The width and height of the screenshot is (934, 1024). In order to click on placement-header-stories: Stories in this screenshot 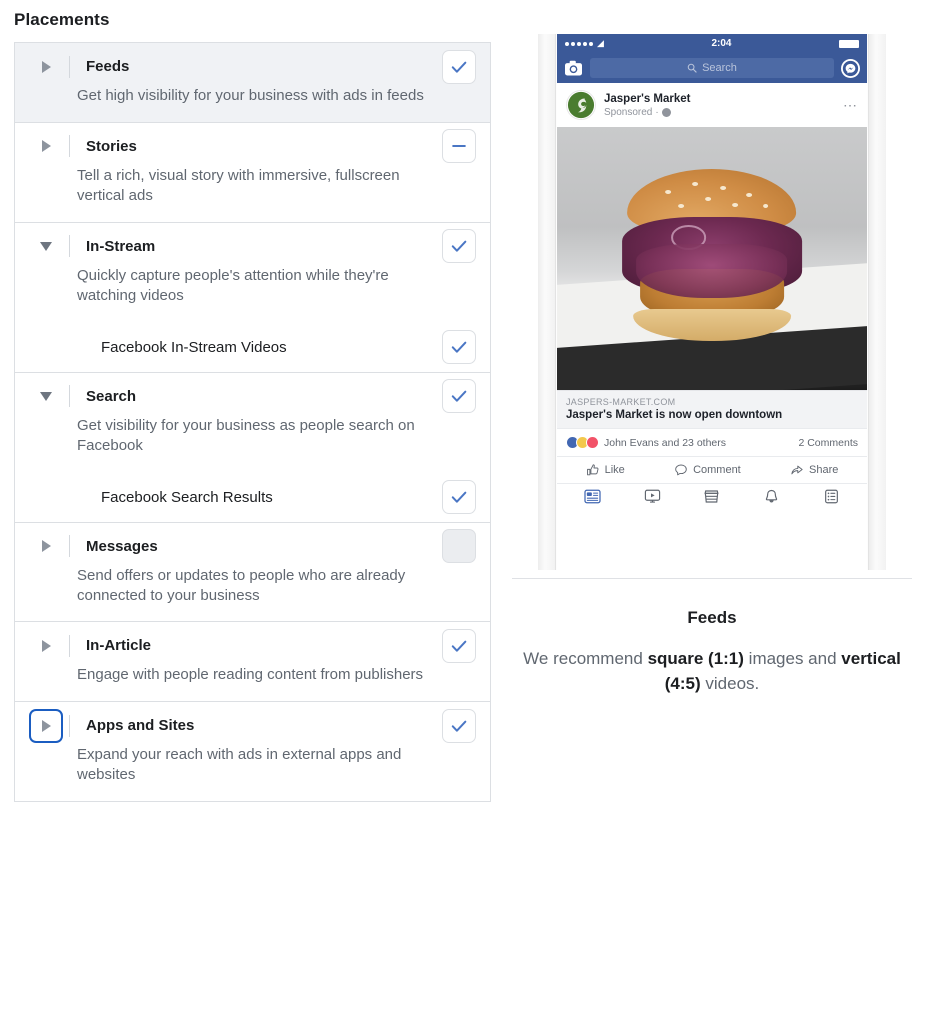, I will do `click(252, 146)`.